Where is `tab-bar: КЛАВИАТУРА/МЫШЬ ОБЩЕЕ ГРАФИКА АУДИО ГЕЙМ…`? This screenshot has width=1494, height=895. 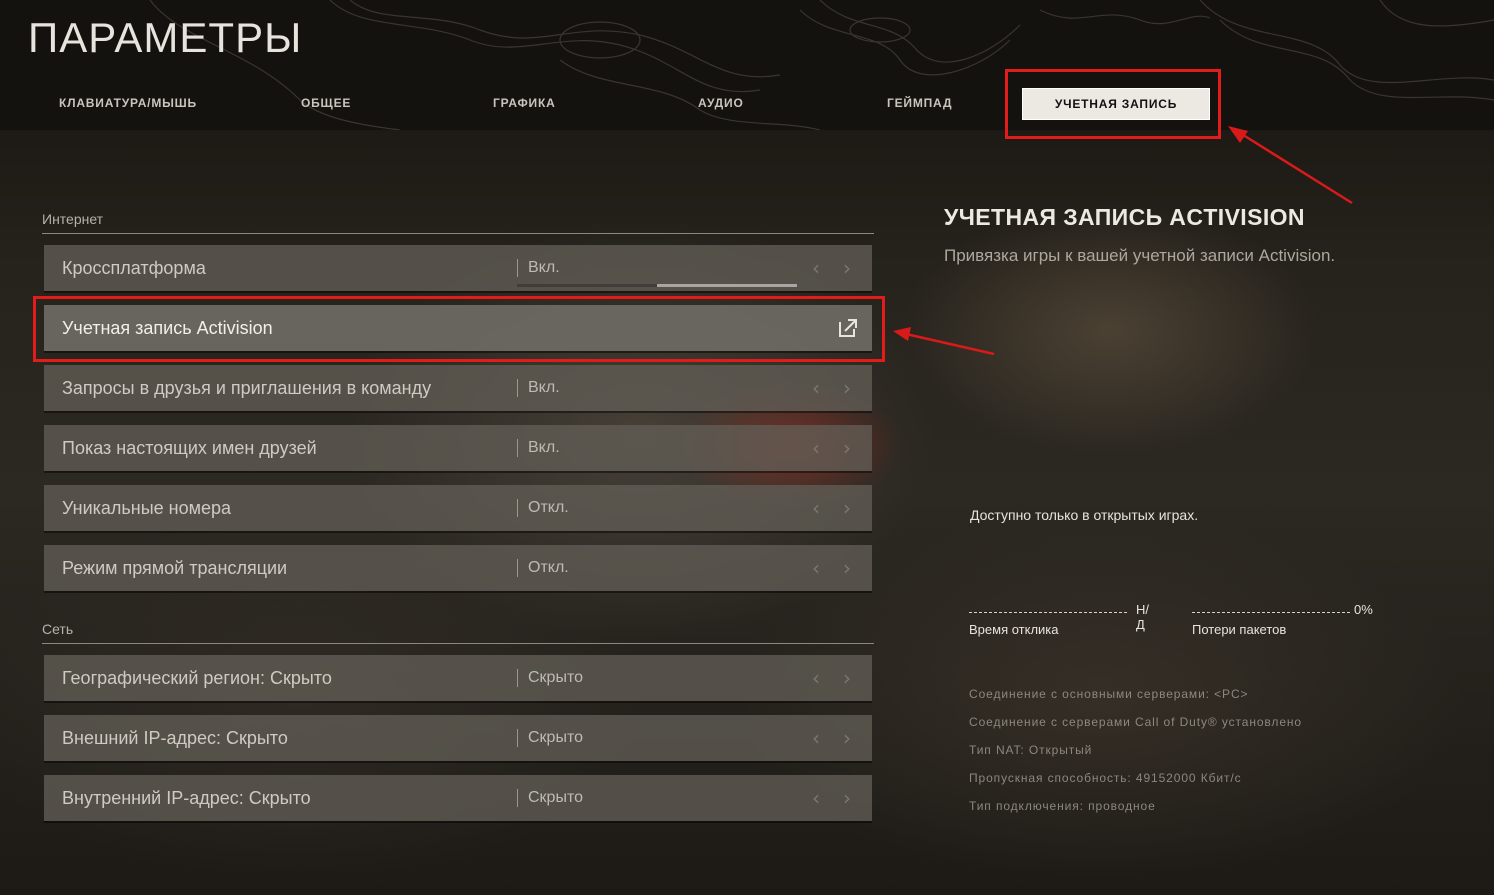
tab-bar: КЛАВИАТУРА/МЫШЬ ОБЩЕЕ ГРАФИКА АУДИО ГЕЙМ… is located at coordinates (747, 106).